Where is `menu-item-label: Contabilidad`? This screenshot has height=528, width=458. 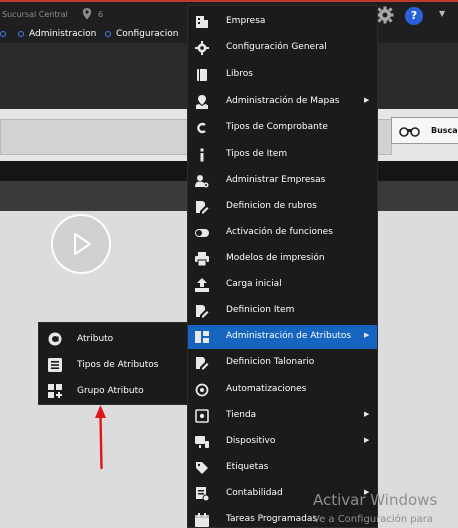
menu-item-label: Contabilidad is located at coordinates (254, 493).